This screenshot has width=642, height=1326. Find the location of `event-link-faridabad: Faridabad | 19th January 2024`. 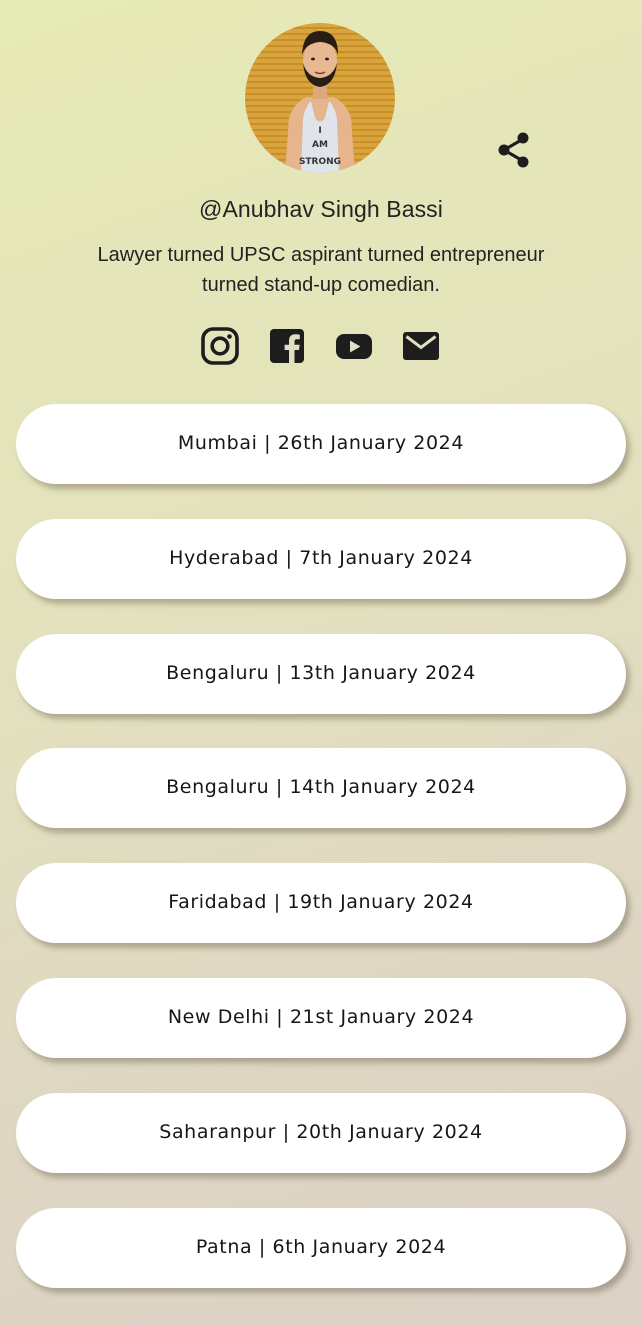

event-link-faridabad: Faridabad | 19th January 2024 is located at coordinates (321, 903).